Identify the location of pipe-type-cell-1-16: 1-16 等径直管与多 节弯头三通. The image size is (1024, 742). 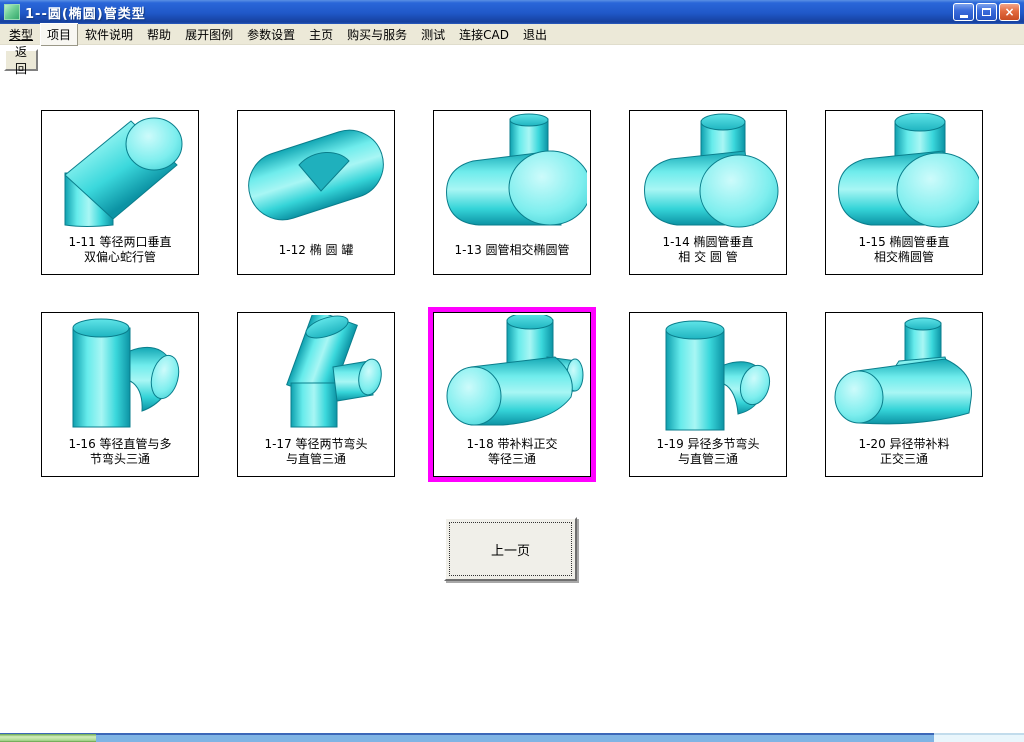
(120, 394).